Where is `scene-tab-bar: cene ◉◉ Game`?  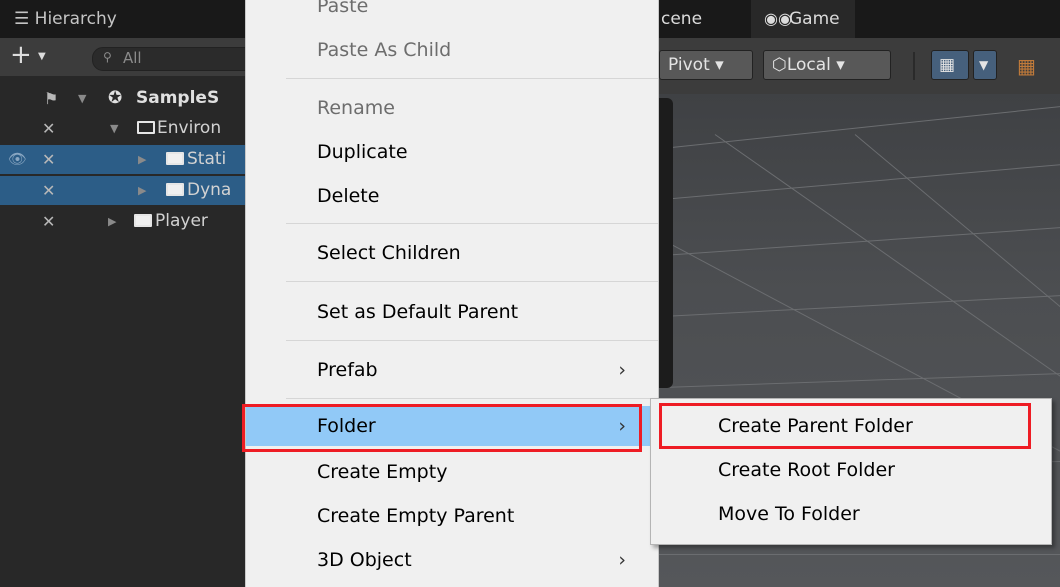
scene-tab-bar: cene ◉◉ Game is located at coordinates (857, 19).